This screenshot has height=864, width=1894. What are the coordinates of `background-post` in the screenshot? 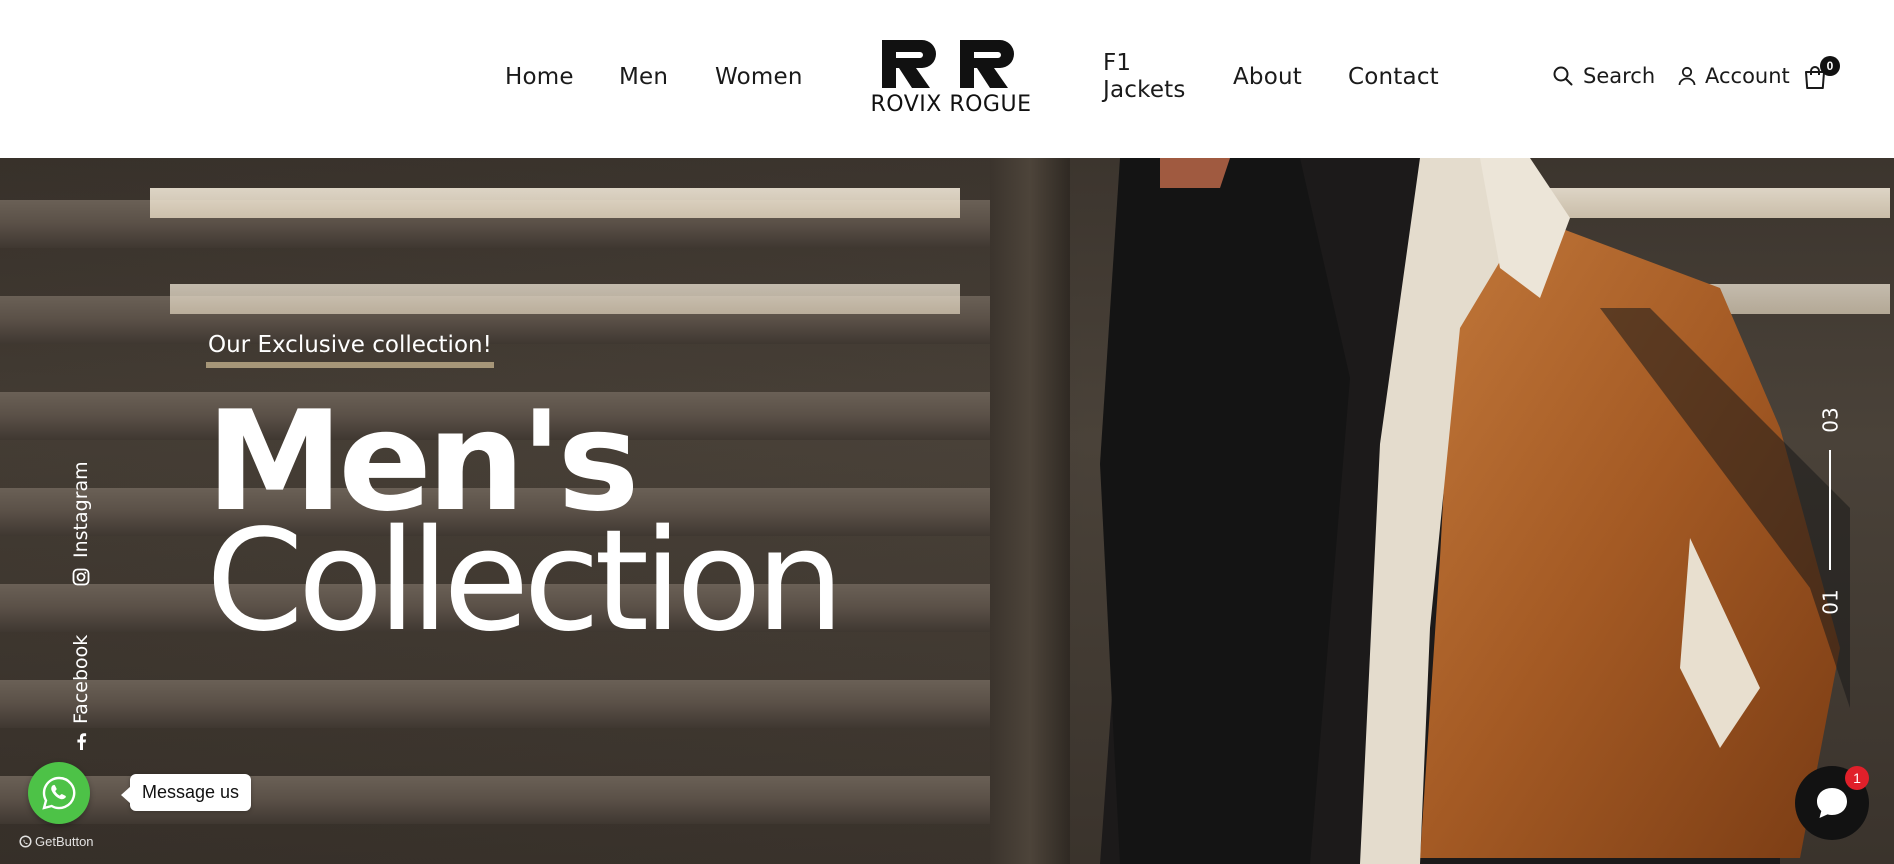 It's located at (1030, 511).